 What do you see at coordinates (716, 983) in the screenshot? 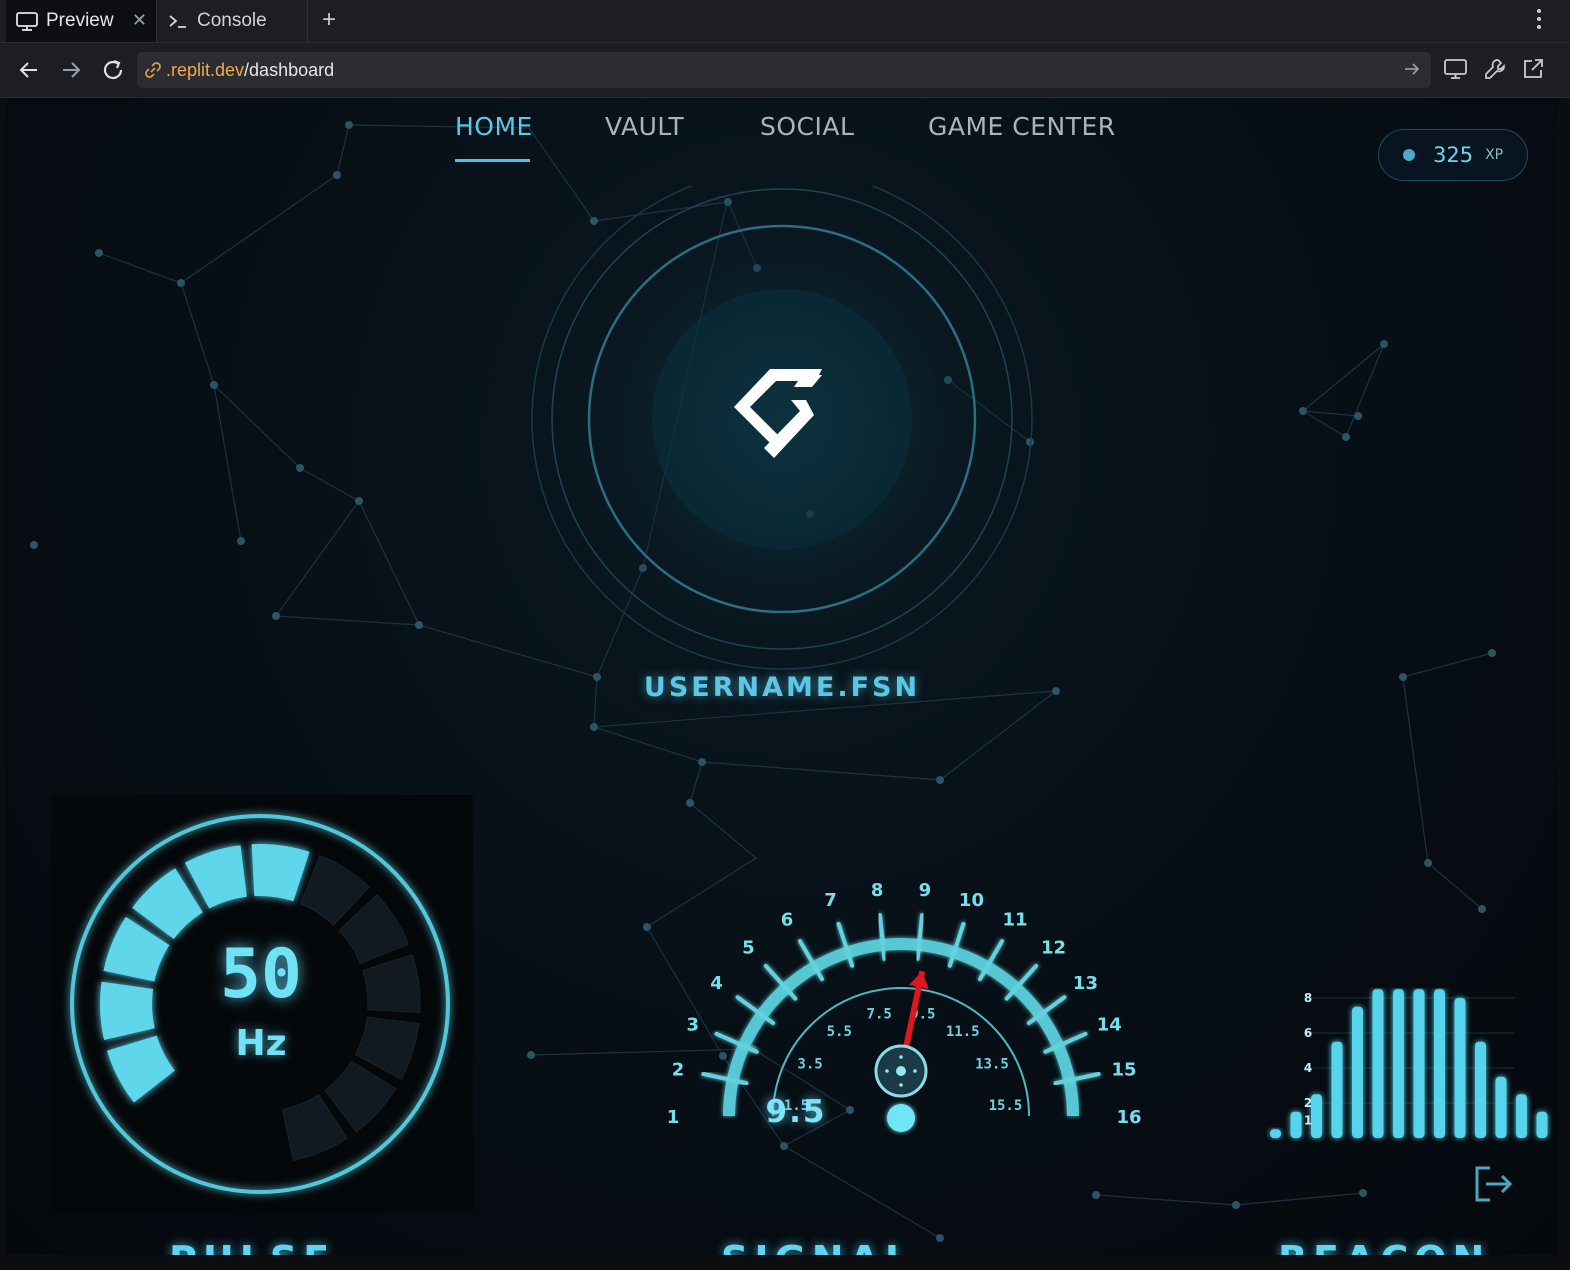
I see `signal-outer-tick-label: 4` at bounding box center [716, 983].